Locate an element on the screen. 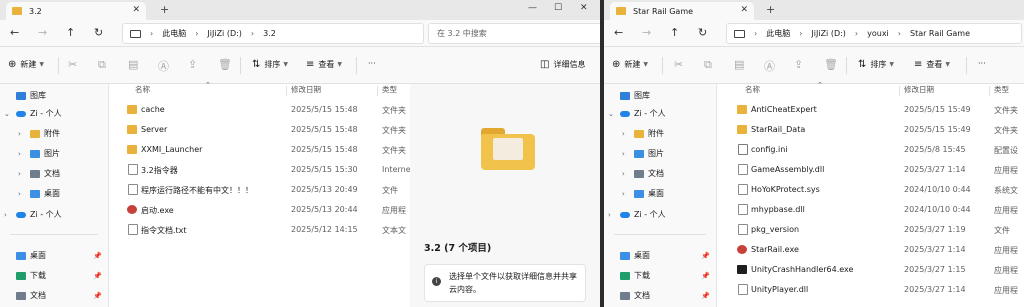 Image resolution: width=1024 pixels, height=307 pixels. tab-3-2: 3.2 ✕ is located at coordinates (76, 11).